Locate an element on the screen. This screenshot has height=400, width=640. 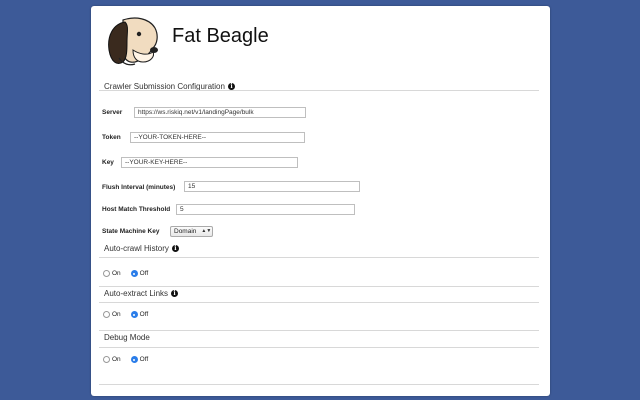
state-machine-key-select: Domain ▲▼ is located at coordinates (191, 231).